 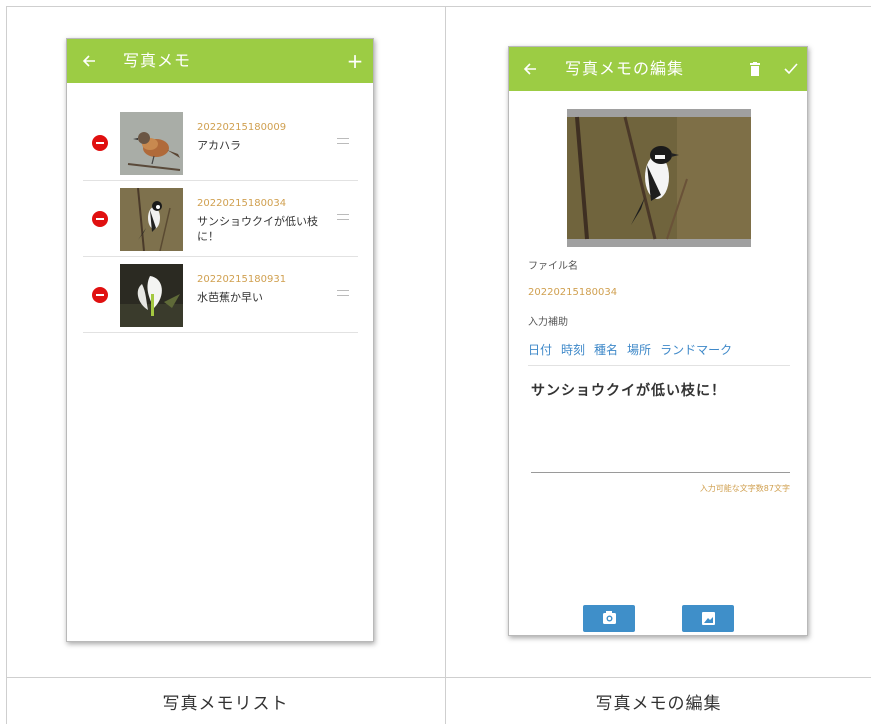 What do you see at coordinates (553, 266) in the screenshot?
I see `filename-label: ファイル名` at bounding box center [553, 266].